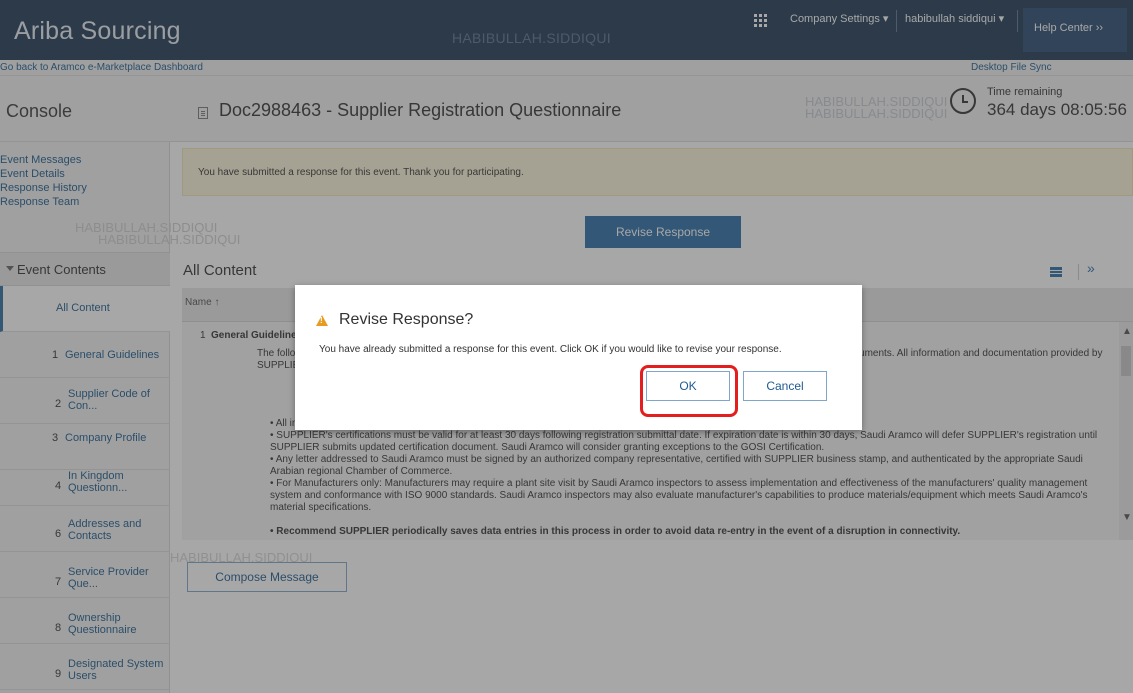 The height and width of the screenshot is (693, 1133). What do you see at coordinates (688, 386) in the screenshot?
I see `ok-button: OK` at bounding box center [688, 386].